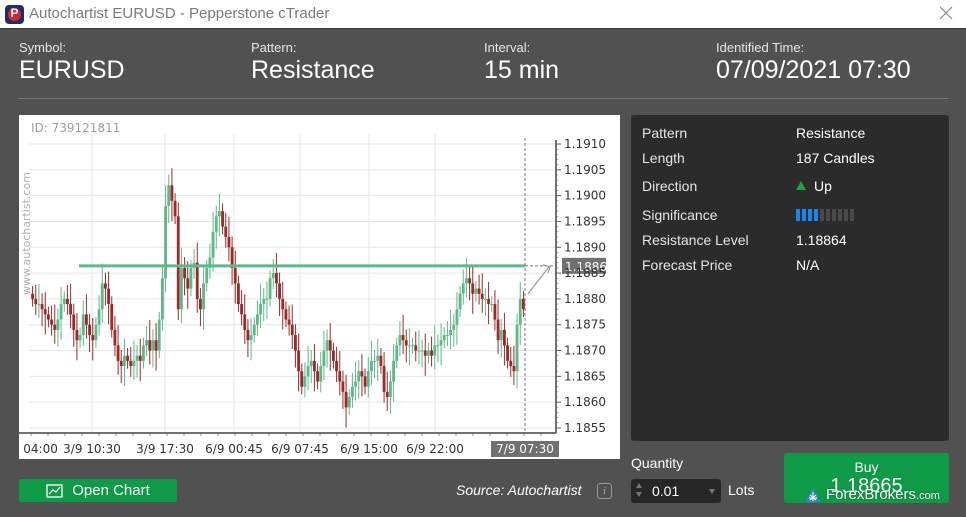 Image resolution: width=966 pixels, height=517 pixels. I want to click on info-resistance-value: 1.18864, so click(821, 240).